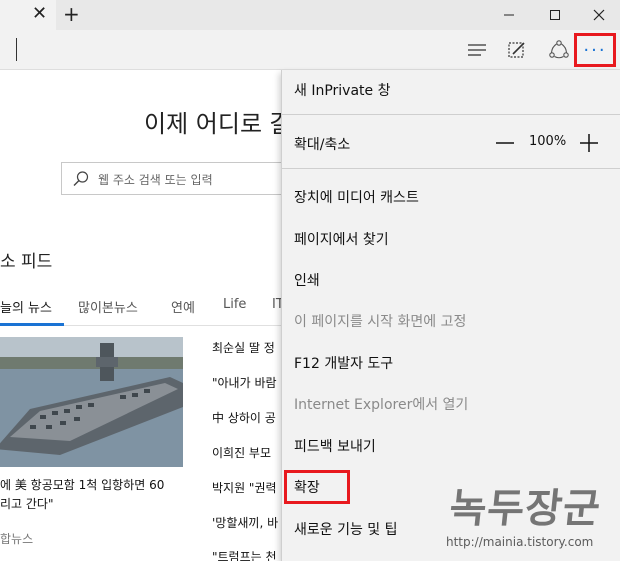  I want to click on menu-item-zoom: 확대/축소, so click(322, 145).